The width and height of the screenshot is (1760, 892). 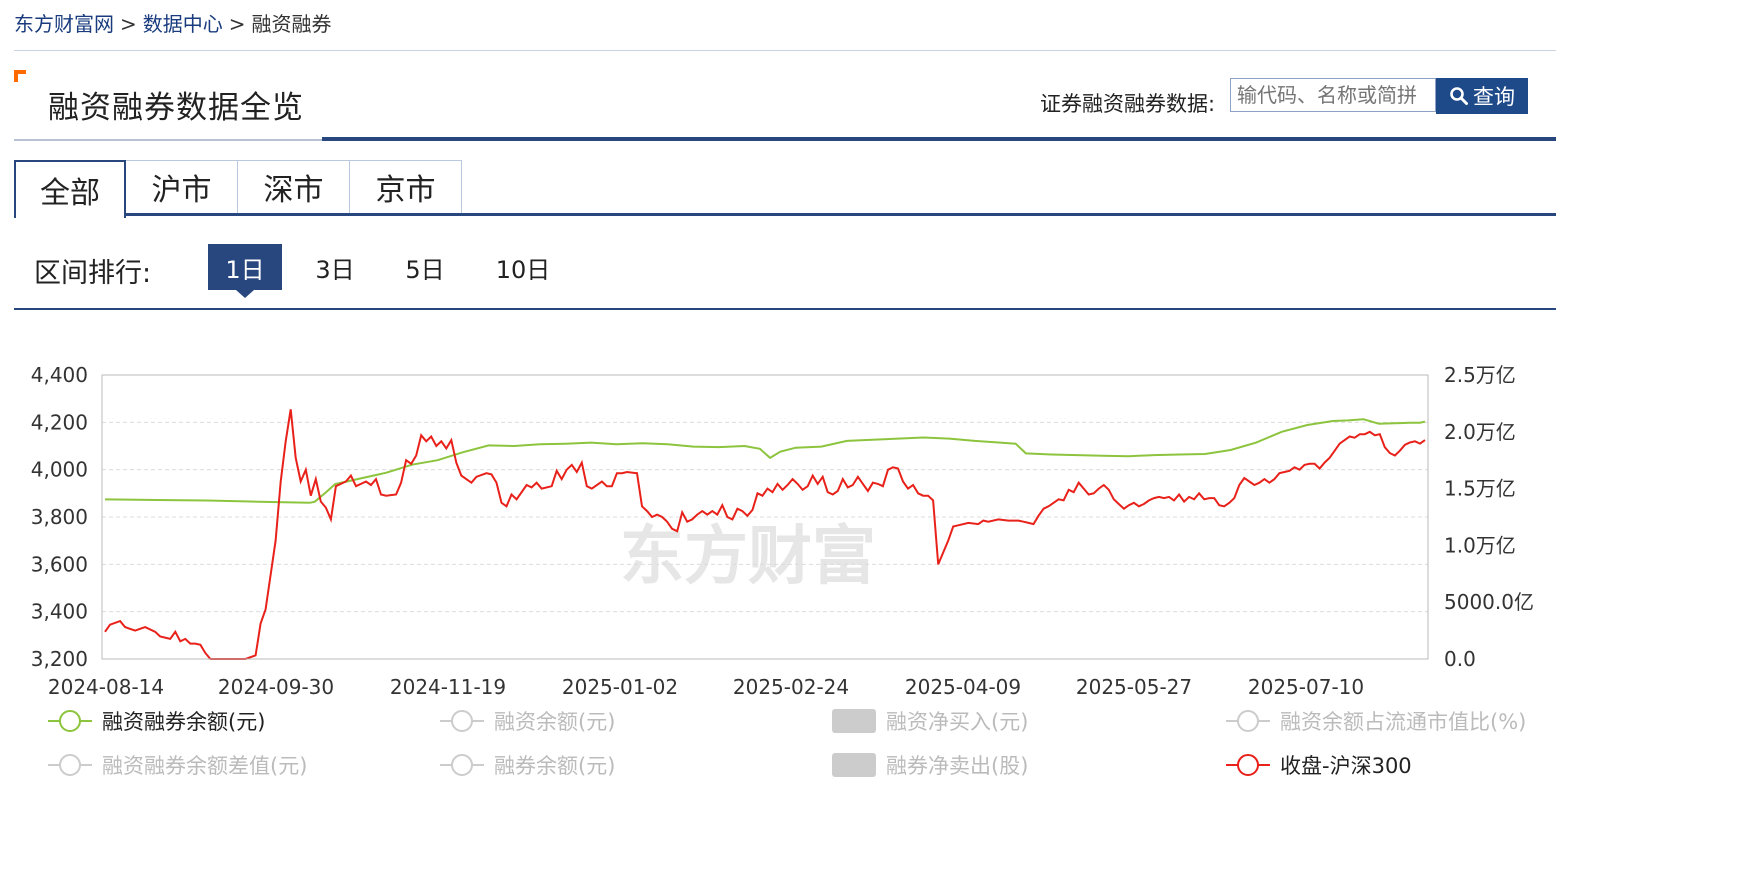 What do you see at coordinates (1489, 602) in the screenshot?
I see `y-right-tick-label: 5000.0亿` at bounding box center [1489, 602].